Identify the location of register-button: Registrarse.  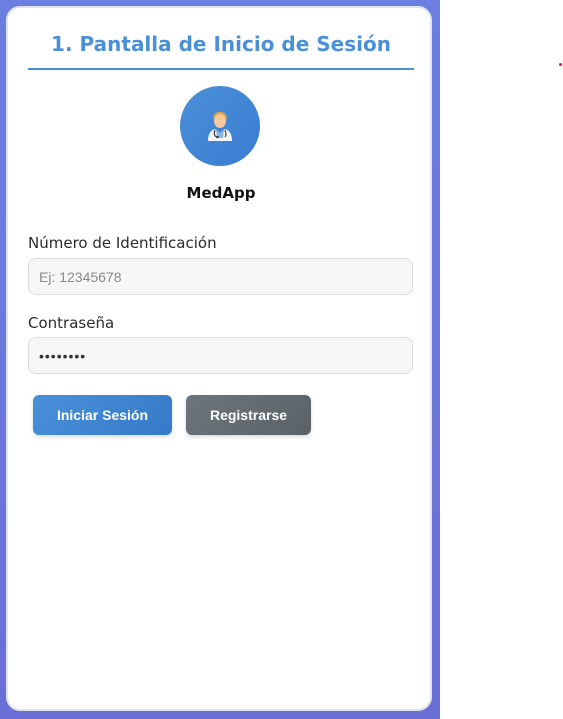
(248, 415).